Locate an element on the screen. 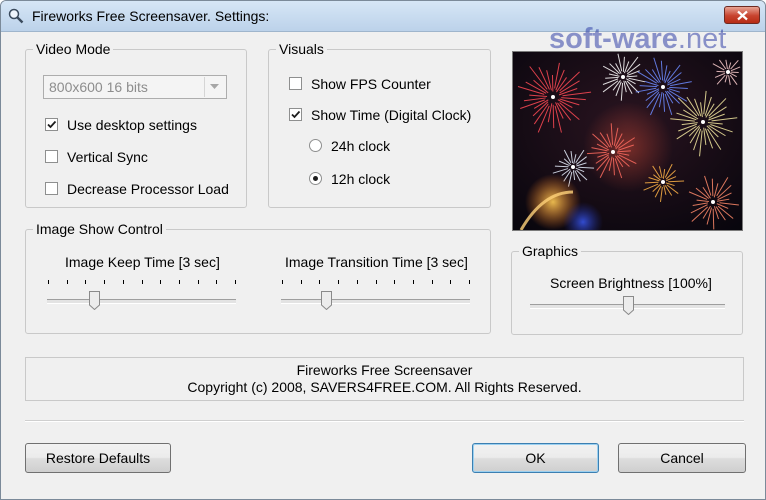 Image resolution: width=766 pixels, height=500 pixels. graphics-group: Graphics is located at coordinates (627, 289).